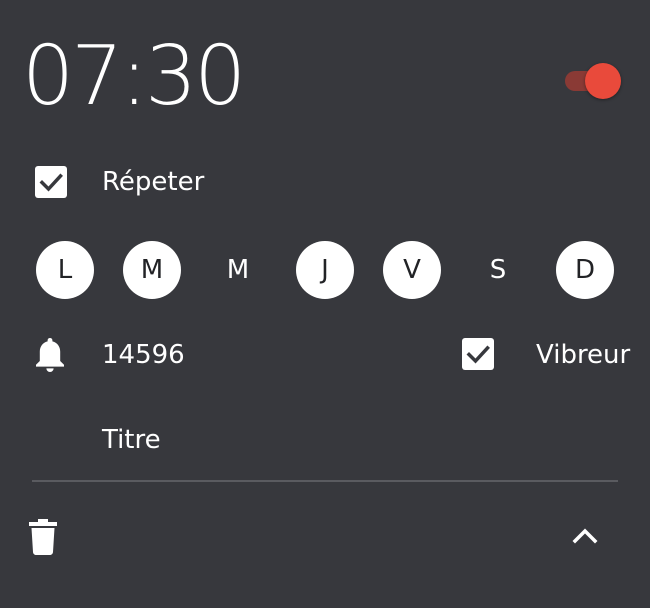 The image size is (650, 608). What do you see at coordinates (412, 270) in the screenshot?
I see `day-friday: V` at bounding box center [412, 270].